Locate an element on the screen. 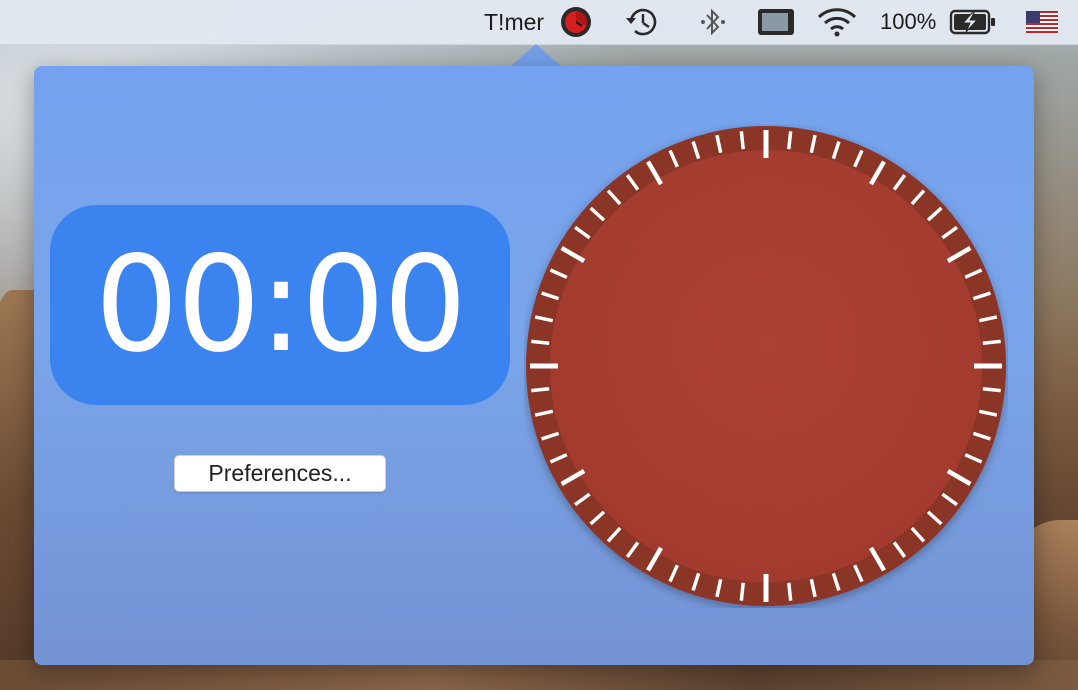 The width and height of the screenshot is (1078, 690). wifi-icon is located at coordinates (837, 22).